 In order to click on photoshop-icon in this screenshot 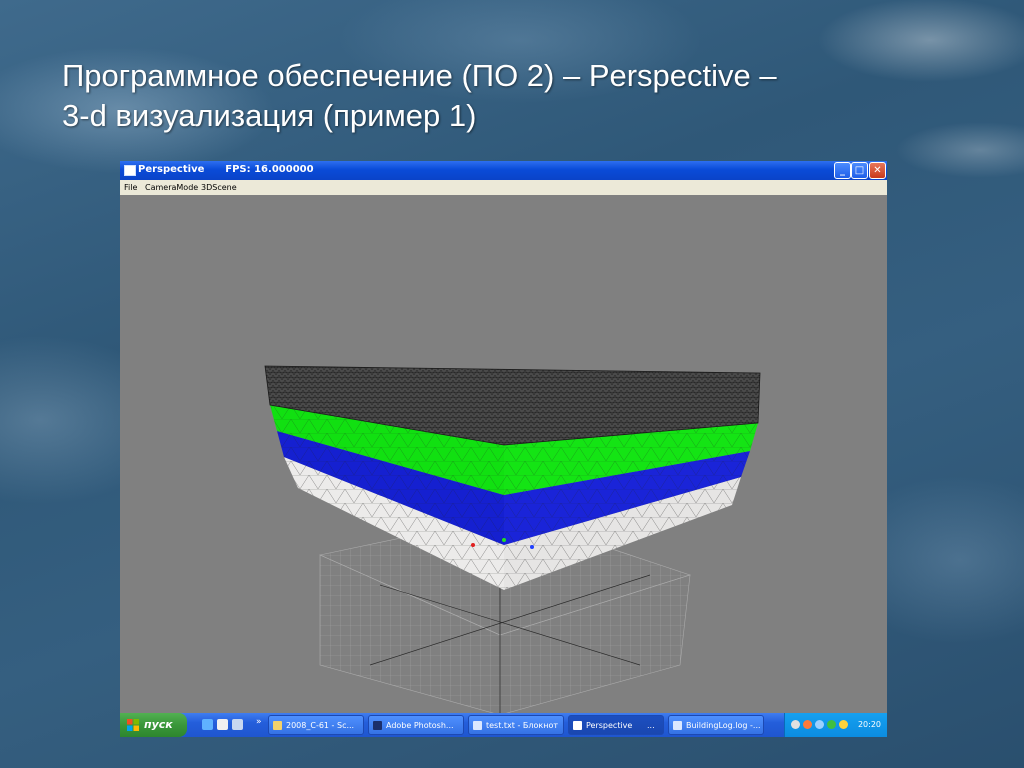, I will do `click(377, 725)`.